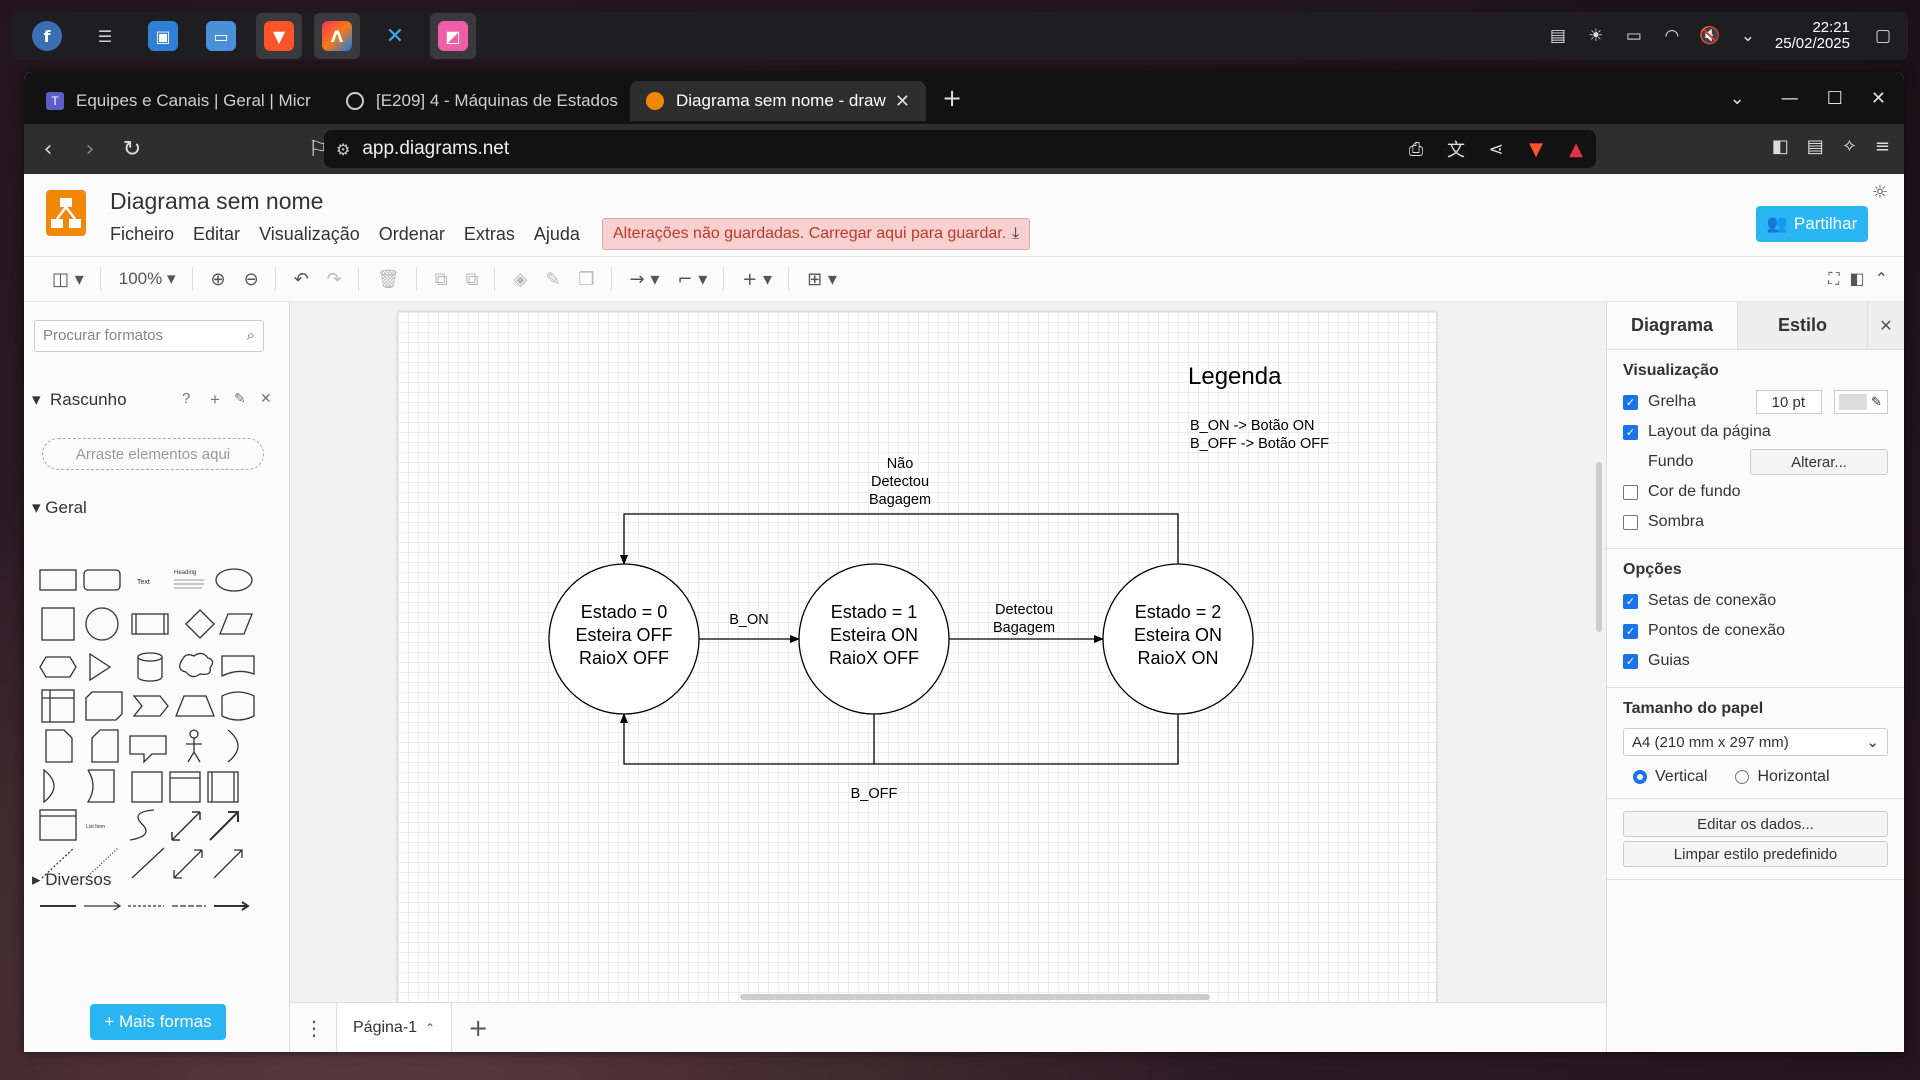 The image size is (1920, 1080). I want to click on fedora-launcher: f, so click(47, 36).